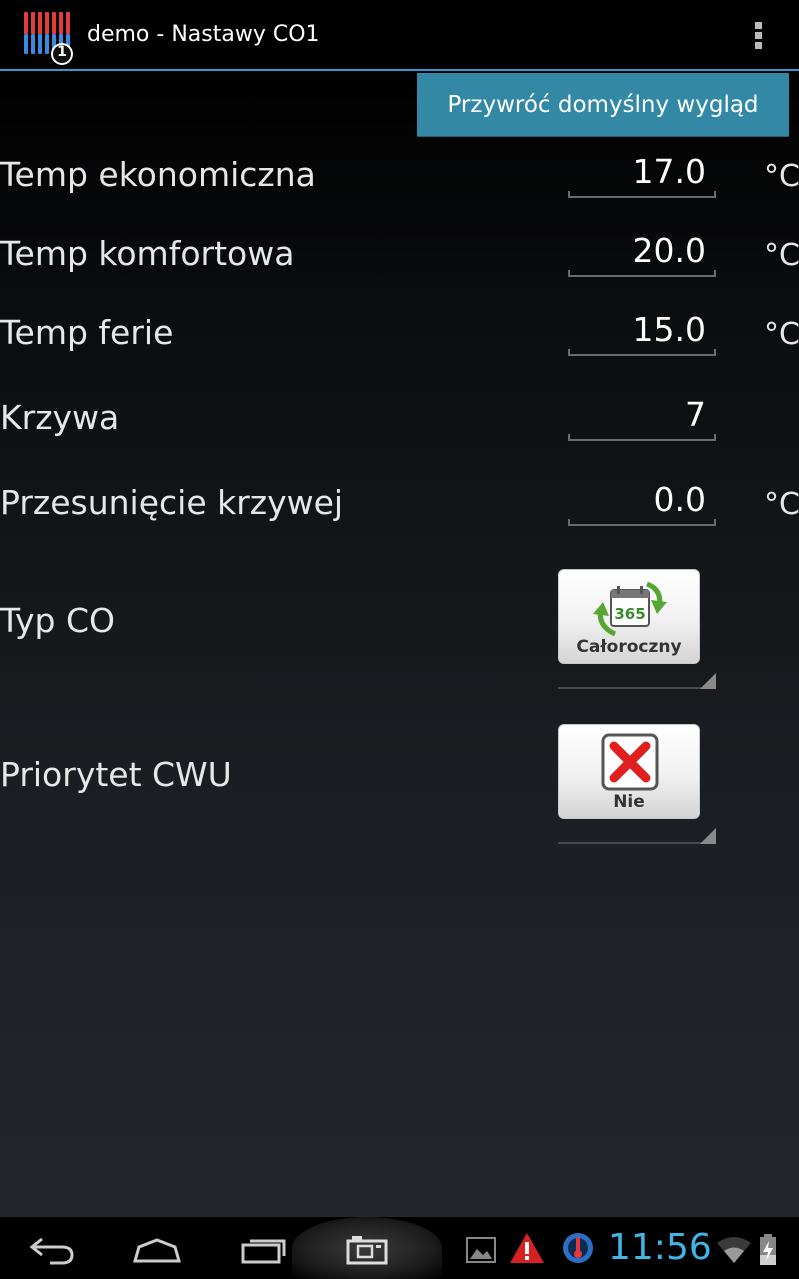 The height and width of the screenshot is (1279, 799). What do you see at coordinates (629, 647) in the screenshot?
I see `heating-type-value: Całoroczny` at bounding box center [629, 647].